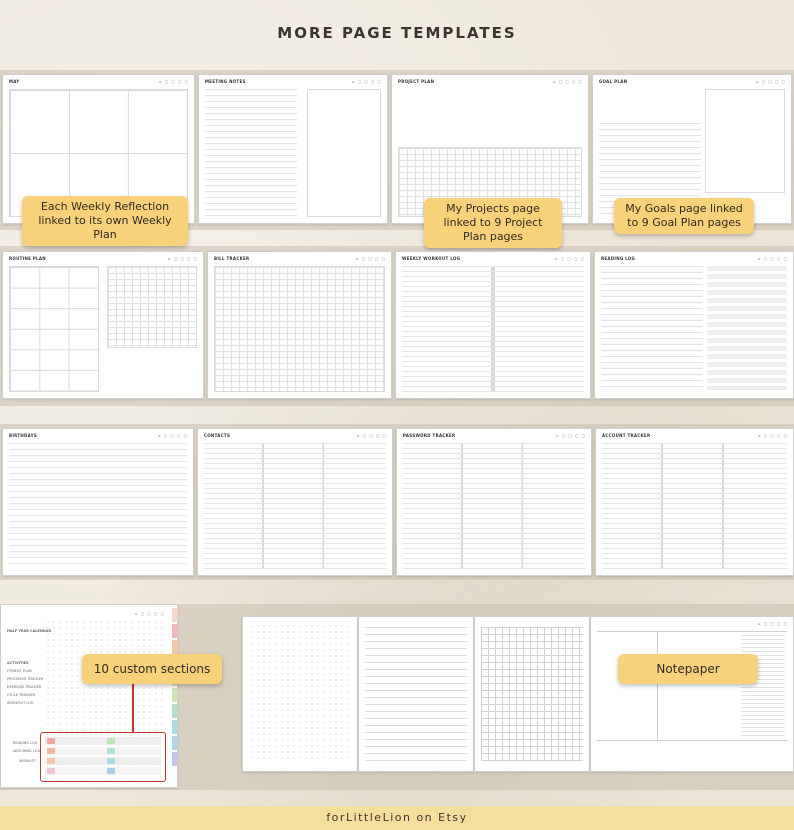 Image resolution: width=794 pixels, height=830 pixels. I want to click on footer-shop-name: forLittleLion on Etsy, so click(397, 818).